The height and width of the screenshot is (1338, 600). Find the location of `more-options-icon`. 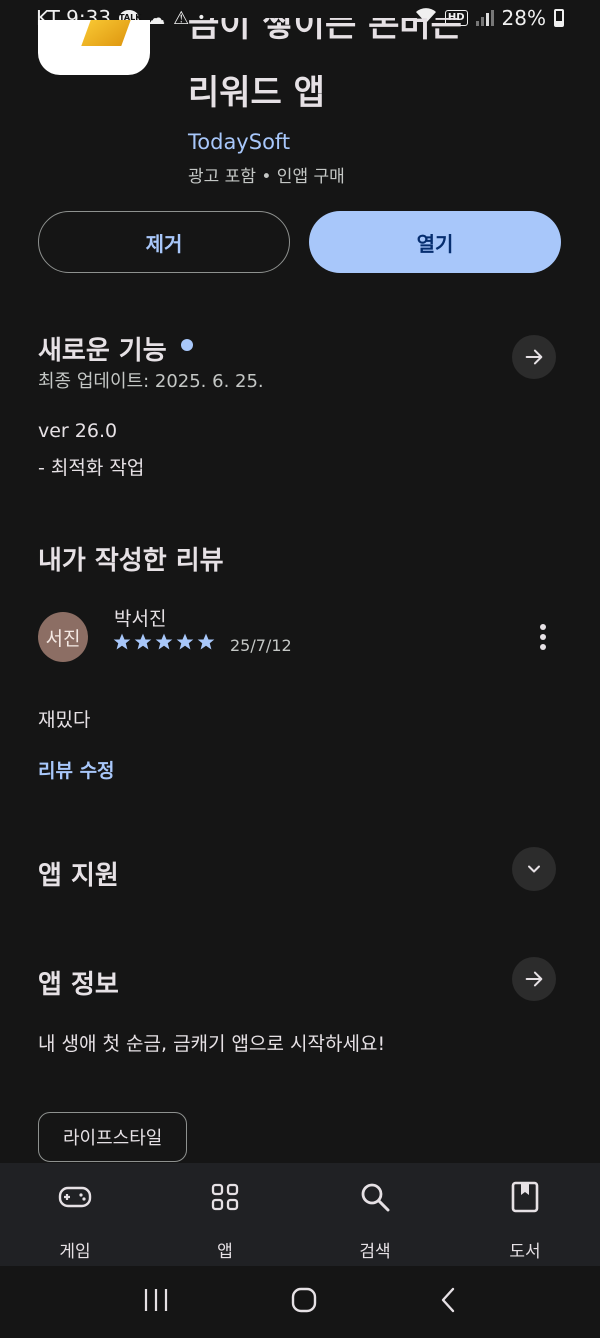

more-options-icon is located at coordinates (543, 637).